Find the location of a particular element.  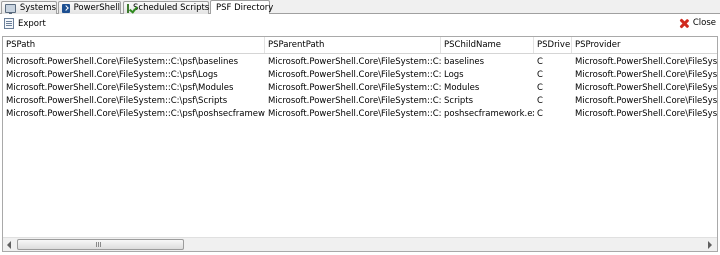

column-header-psdrive: PSDrive is located at coordinates (553, 45).